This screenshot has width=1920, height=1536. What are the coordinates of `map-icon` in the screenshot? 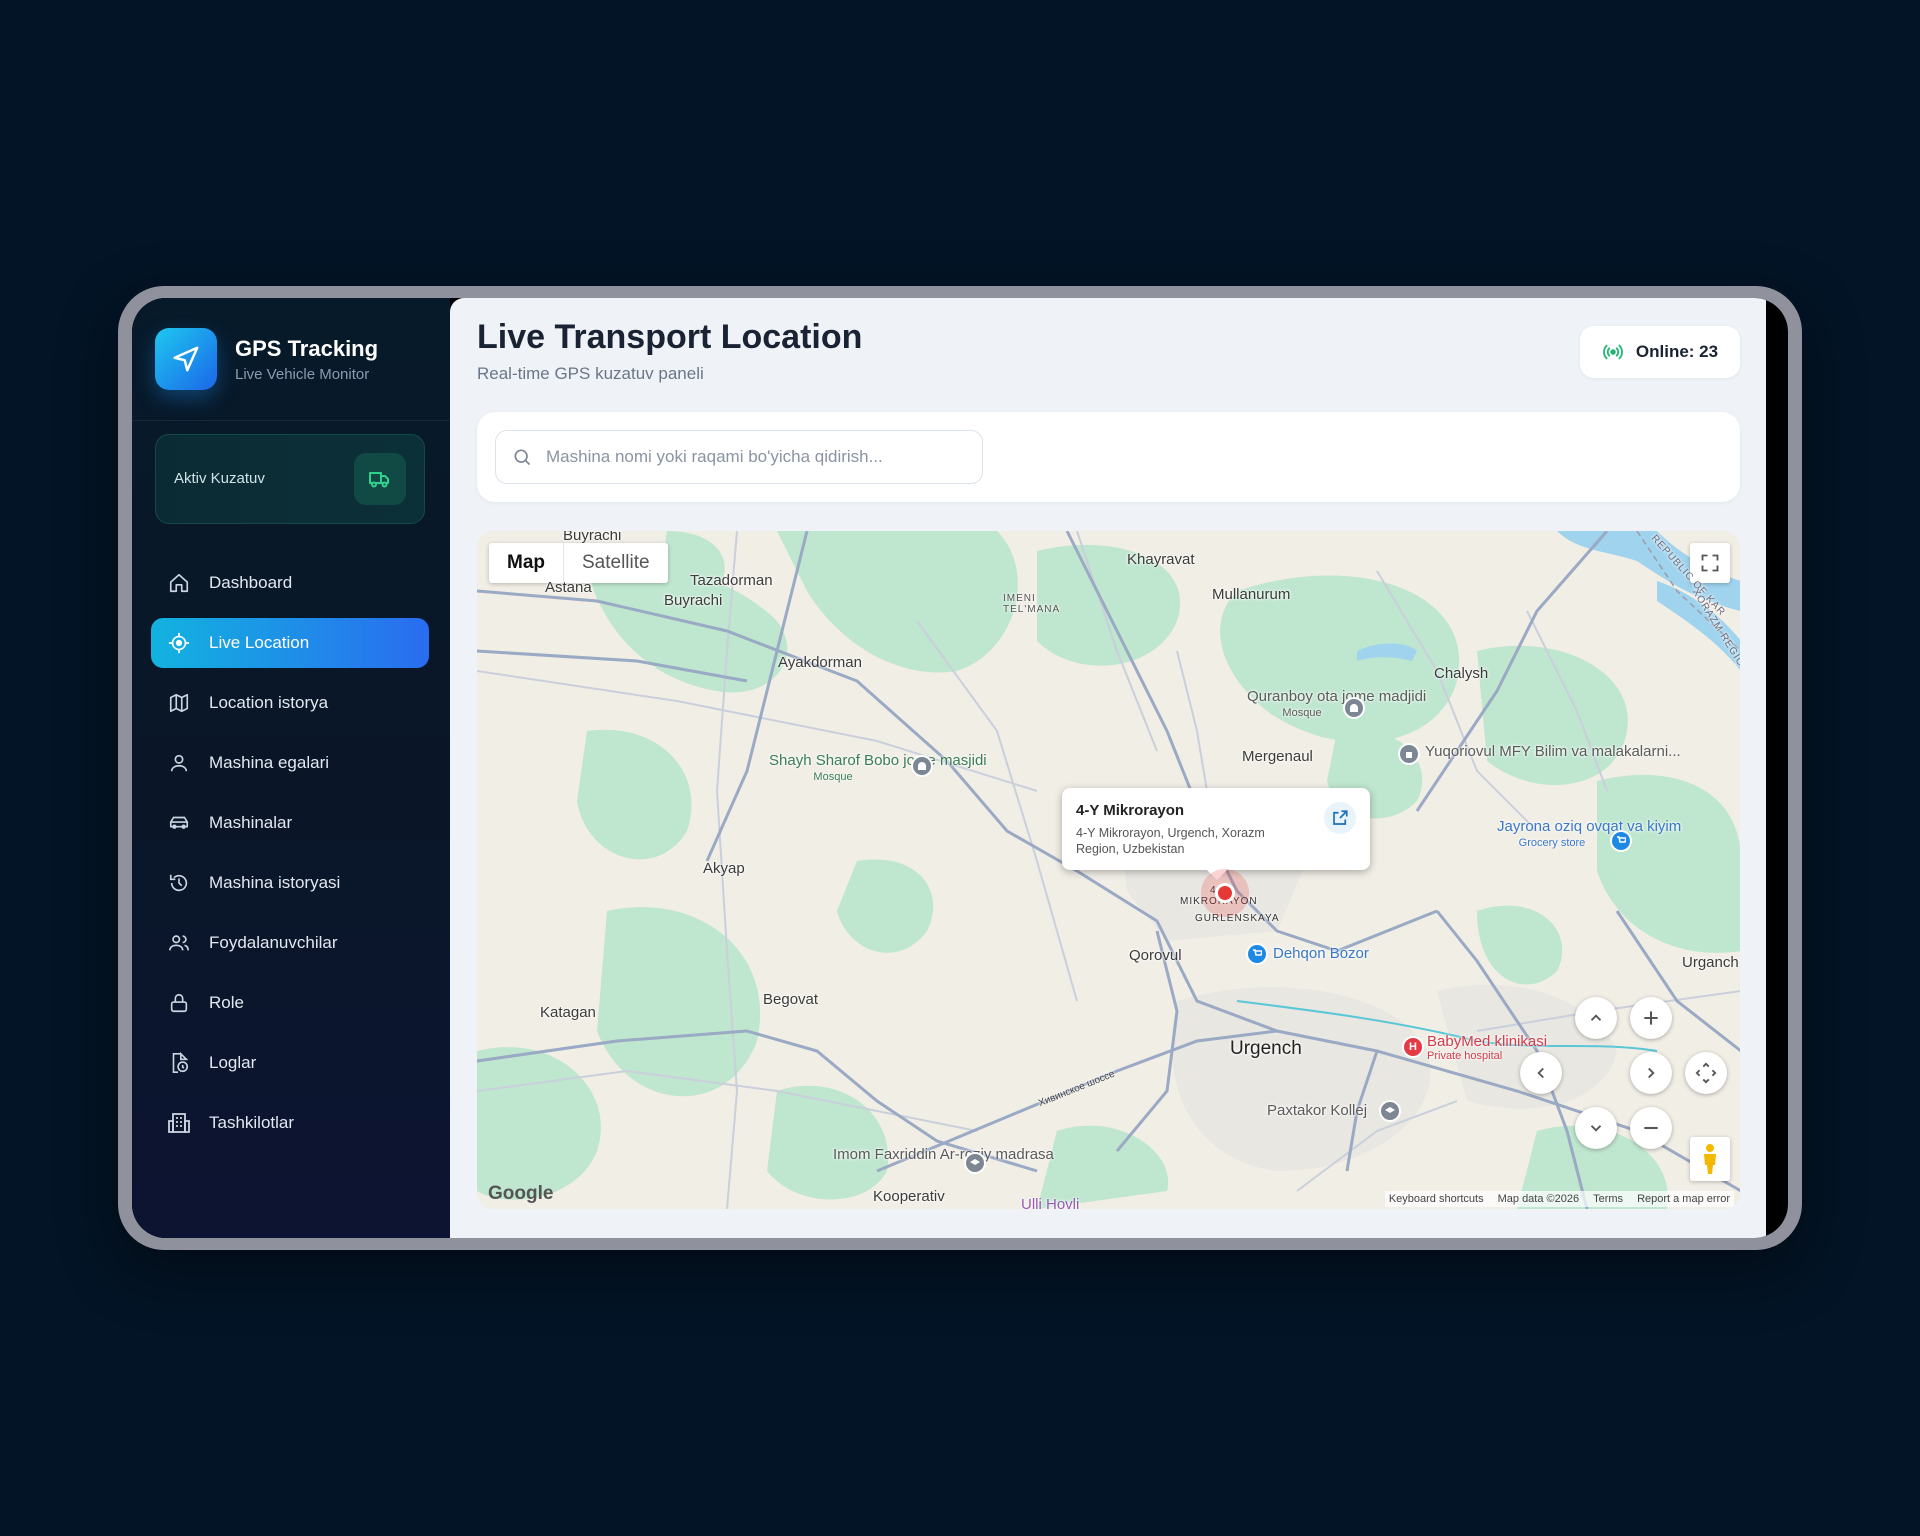 It's located at (179, 703).